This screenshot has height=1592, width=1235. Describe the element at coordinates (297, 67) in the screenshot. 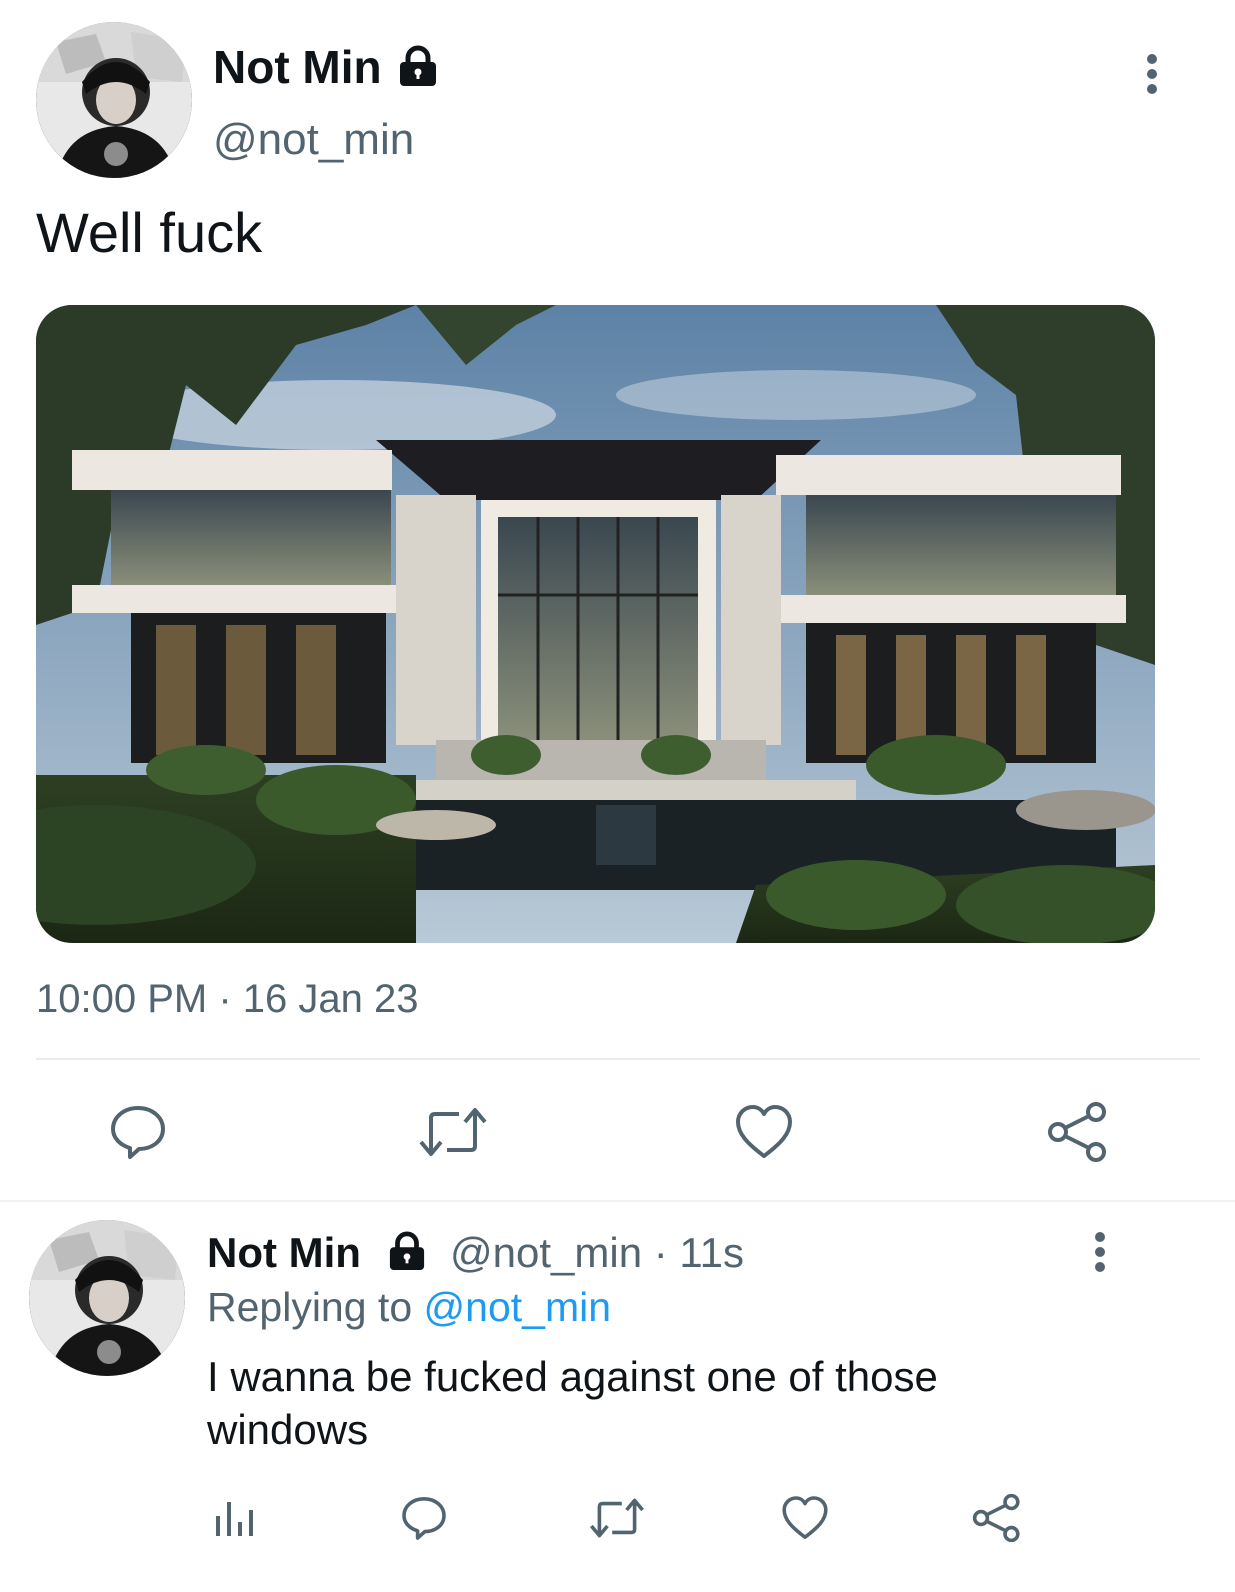

I see `author-name: Not Min` at that location.